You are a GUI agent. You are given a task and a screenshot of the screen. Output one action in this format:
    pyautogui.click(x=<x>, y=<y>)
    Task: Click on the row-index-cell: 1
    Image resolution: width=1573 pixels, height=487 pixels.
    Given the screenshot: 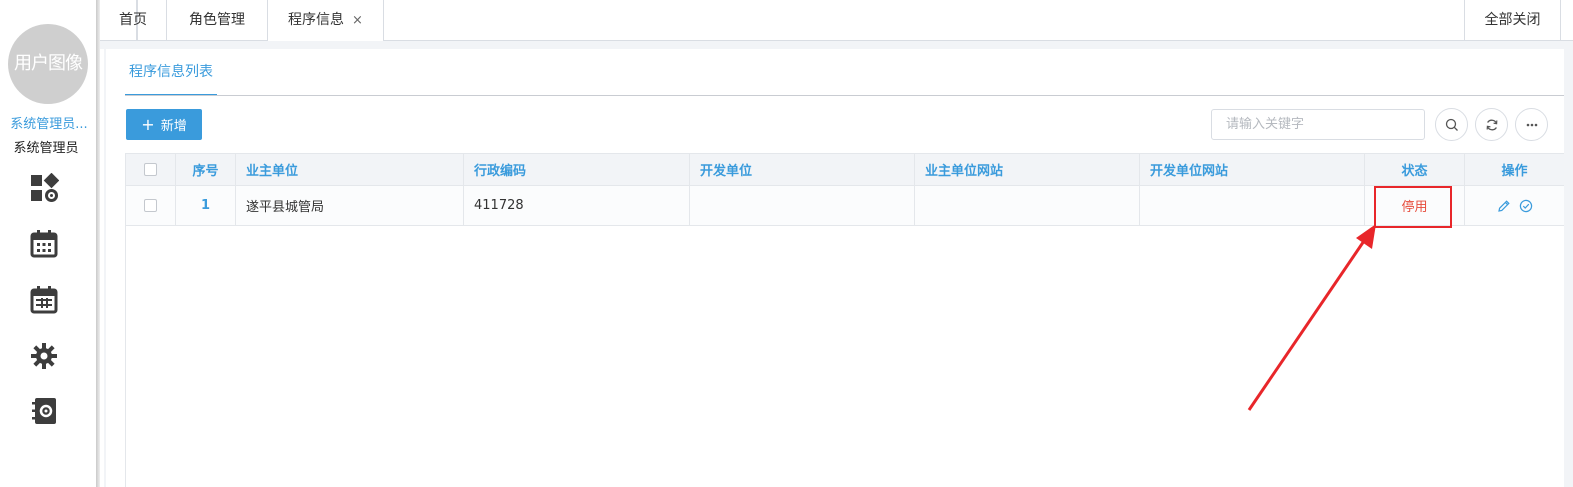 What is the action you would take?
    pyautogui.click(x=206, y=205)
    